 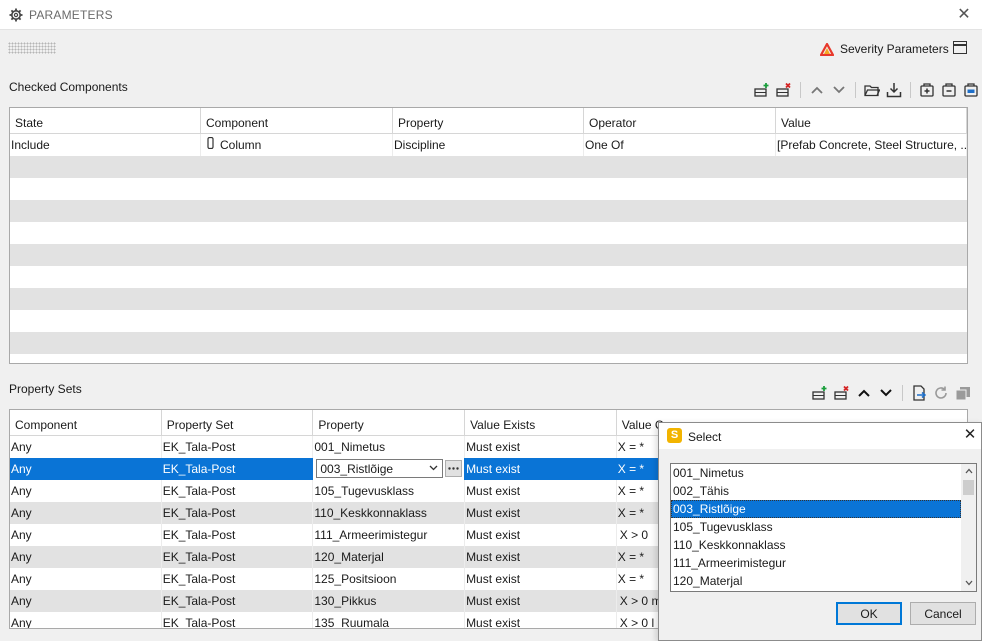 What do you see at coordinates (963, 393) in the screenshot?
I see `copy-icon` at bounding box center [963, 393].